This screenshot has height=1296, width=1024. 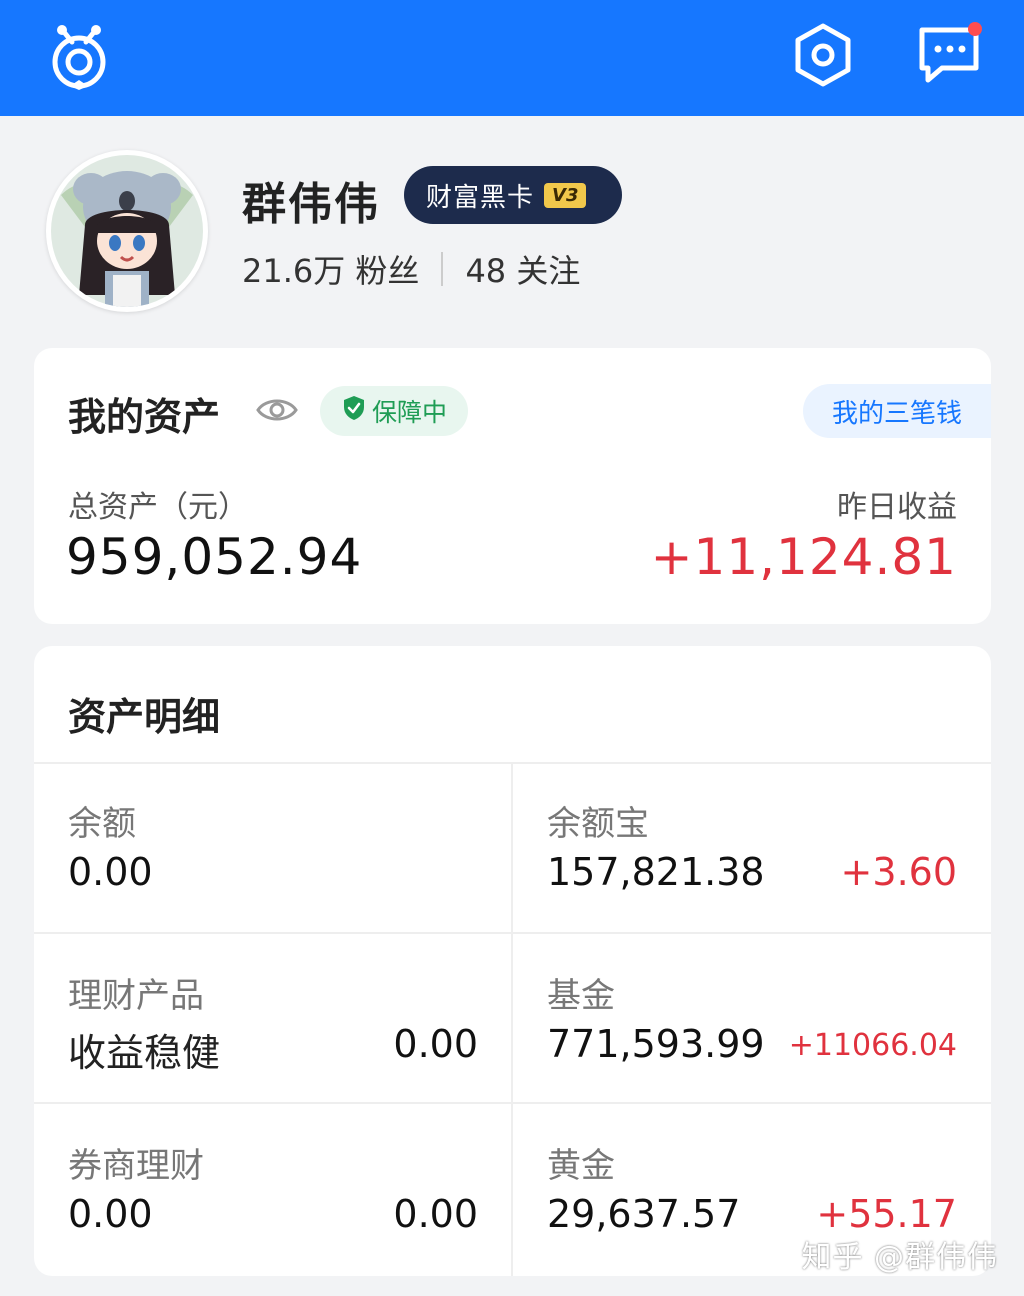 I want to click on asset-title: 我的资产, so click(x=144, y=417).